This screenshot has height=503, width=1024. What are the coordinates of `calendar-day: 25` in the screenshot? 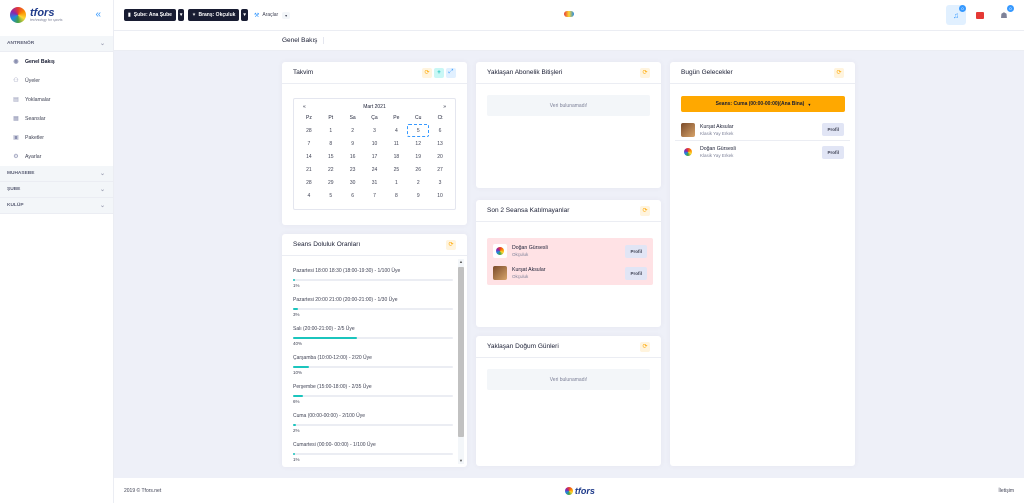 It's located at (396, 169).